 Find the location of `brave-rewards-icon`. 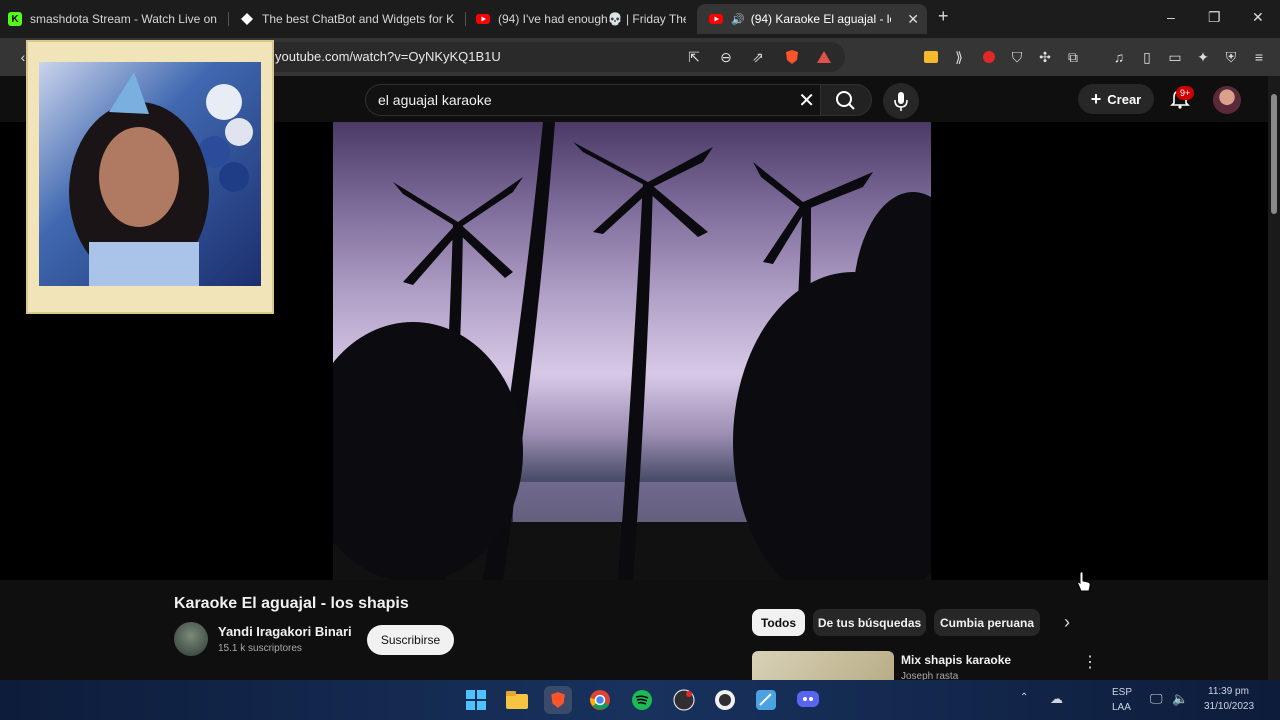

brave-rewards-icon is located at coordinates (824, 57).